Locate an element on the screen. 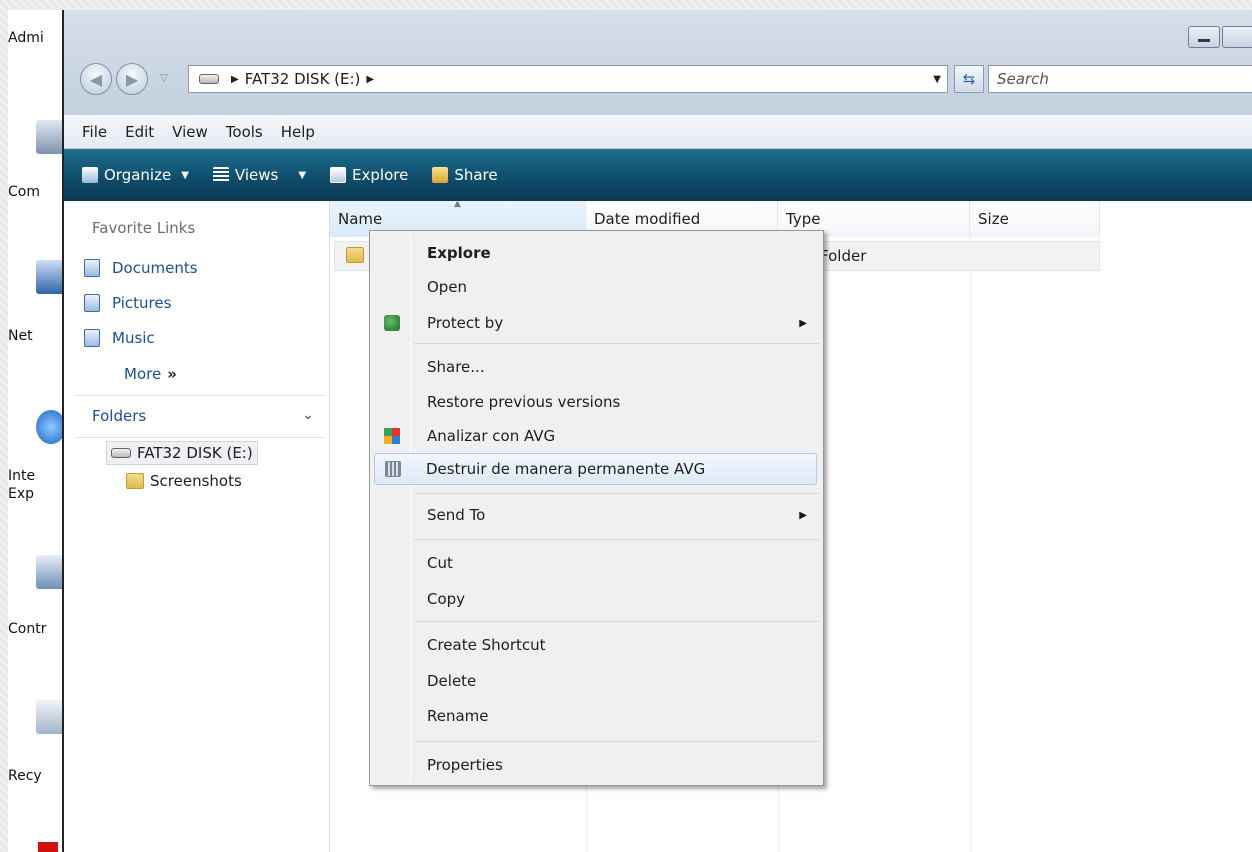  menu-item-label: Analizar con AVG is located at coordinates (491, 436).